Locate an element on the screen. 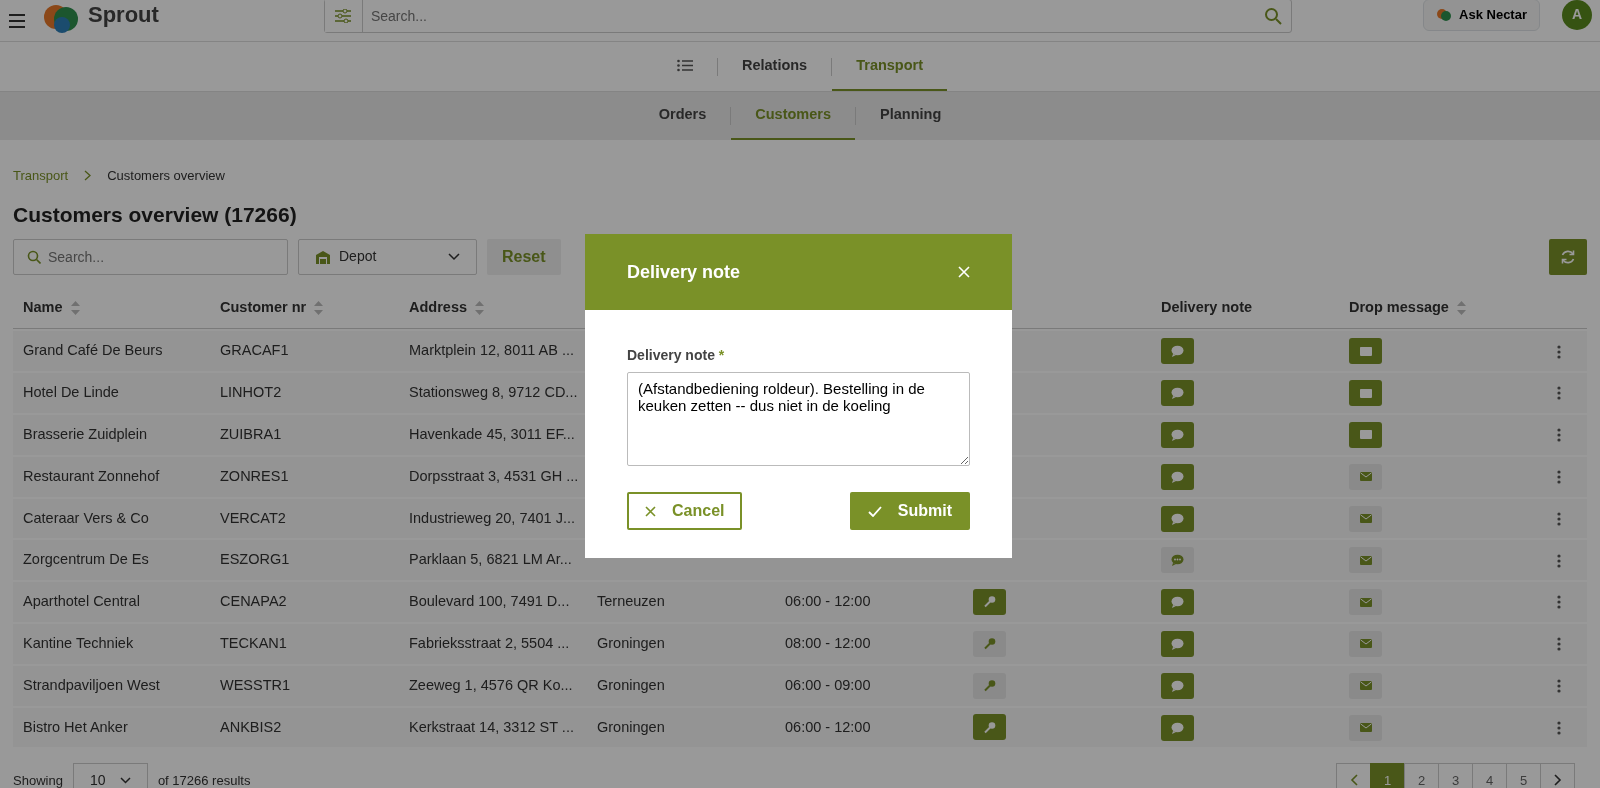 The image size is (1600, 788). page-button: 5 is located at coordinates (1523, 775).